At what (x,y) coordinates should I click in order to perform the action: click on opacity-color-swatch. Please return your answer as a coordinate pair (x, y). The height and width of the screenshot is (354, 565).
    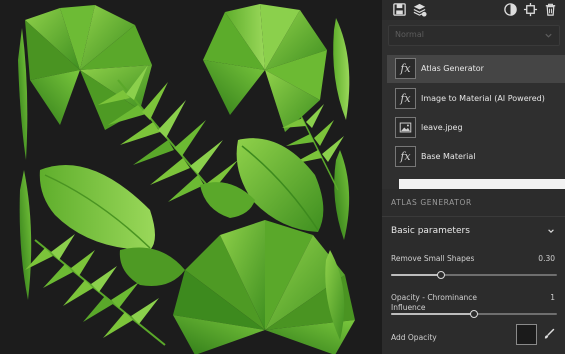
    Looking at the image, I should click on (526, 334).